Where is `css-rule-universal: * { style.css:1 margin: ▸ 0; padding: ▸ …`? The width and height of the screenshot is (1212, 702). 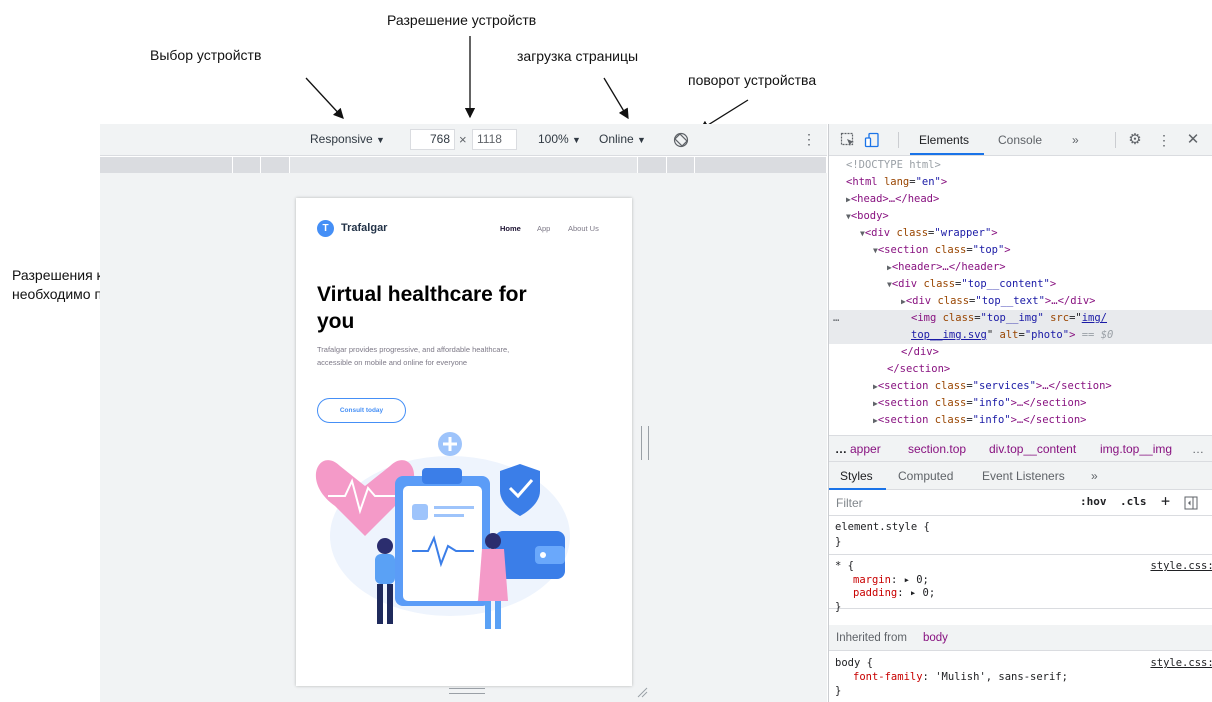
css-rule-universal: * { style.css:1 margin: ▸ 0; padding: ▸ … is located at coordinates (1020, 582).